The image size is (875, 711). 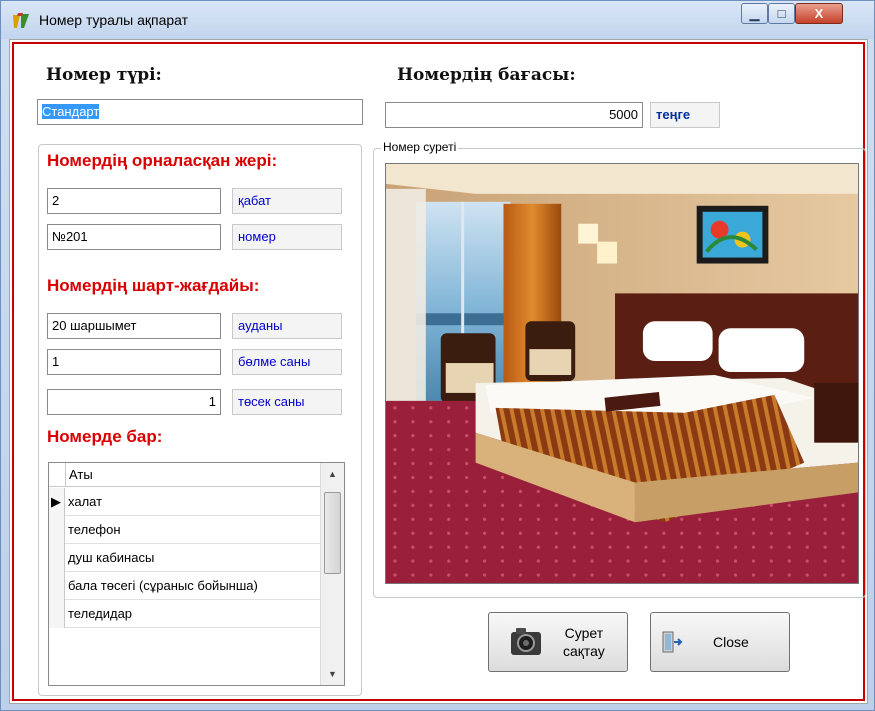 What do you see at coordinates (486, 75) in the screenshot?
I see `price-label: Номердің бағасы:` at bounding box center [486, 75].